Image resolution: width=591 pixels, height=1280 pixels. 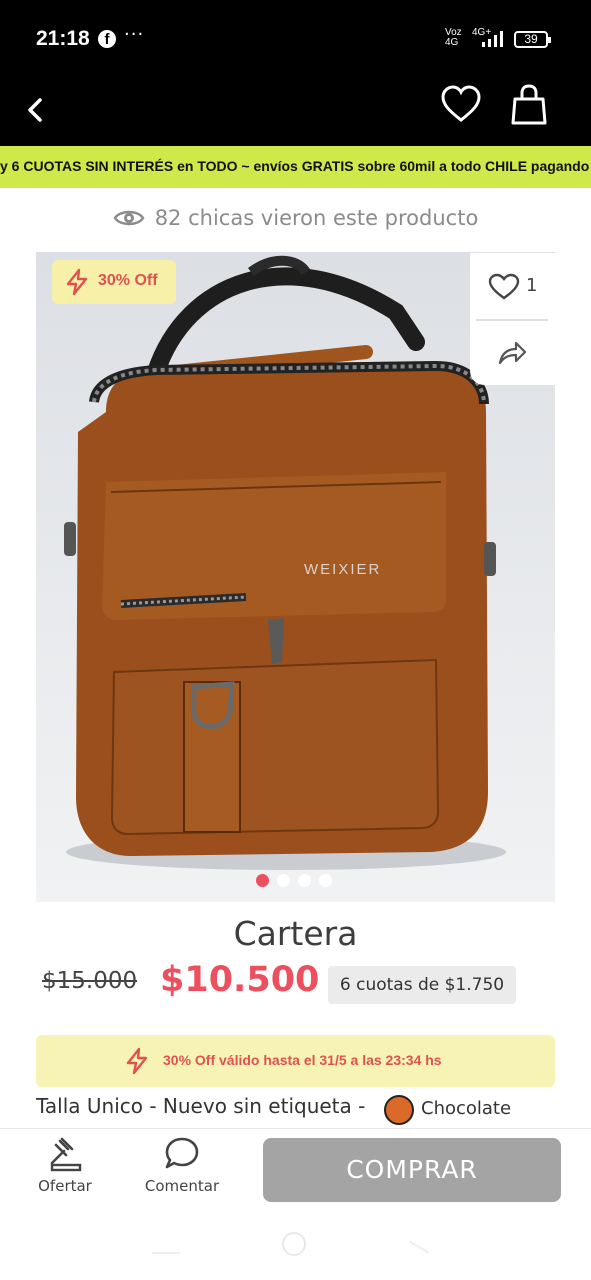 I want to click on comment-button: Comentar, so click(x=182, y=1168).